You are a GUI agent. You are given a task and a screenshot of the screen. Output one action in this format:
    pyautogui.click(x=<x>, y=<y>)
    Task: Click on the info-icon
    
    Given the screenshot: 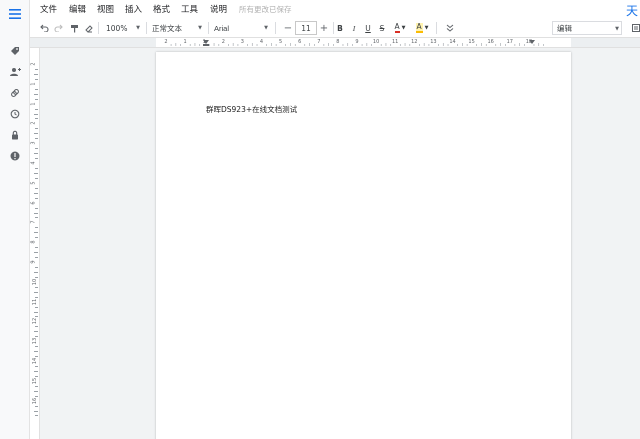 What is the action you would take?
    pyautogui.click(x=15, y=156)
    